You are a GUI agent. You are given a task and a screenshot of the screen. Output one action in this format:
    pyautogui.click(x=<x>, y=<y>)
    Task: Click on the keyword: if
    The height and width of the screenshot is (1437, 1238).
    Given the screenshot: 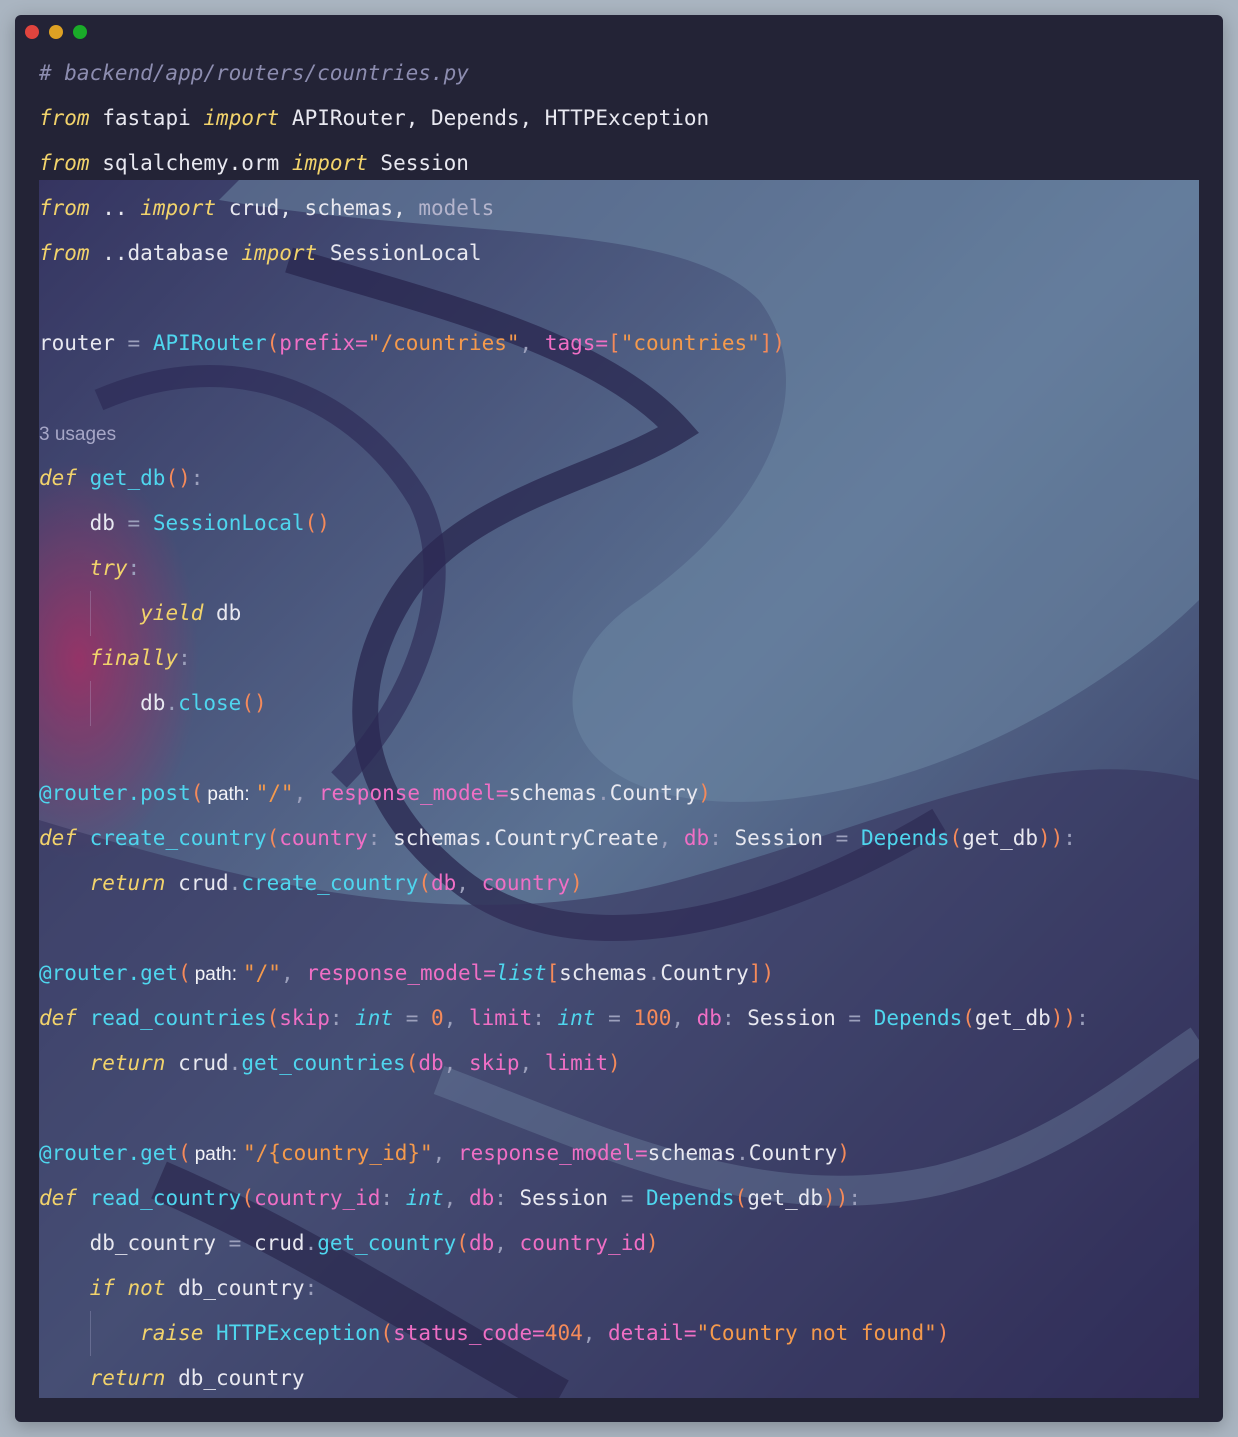 What is the action you would take?
    pyautogui.click(x=102, y=1288)
    